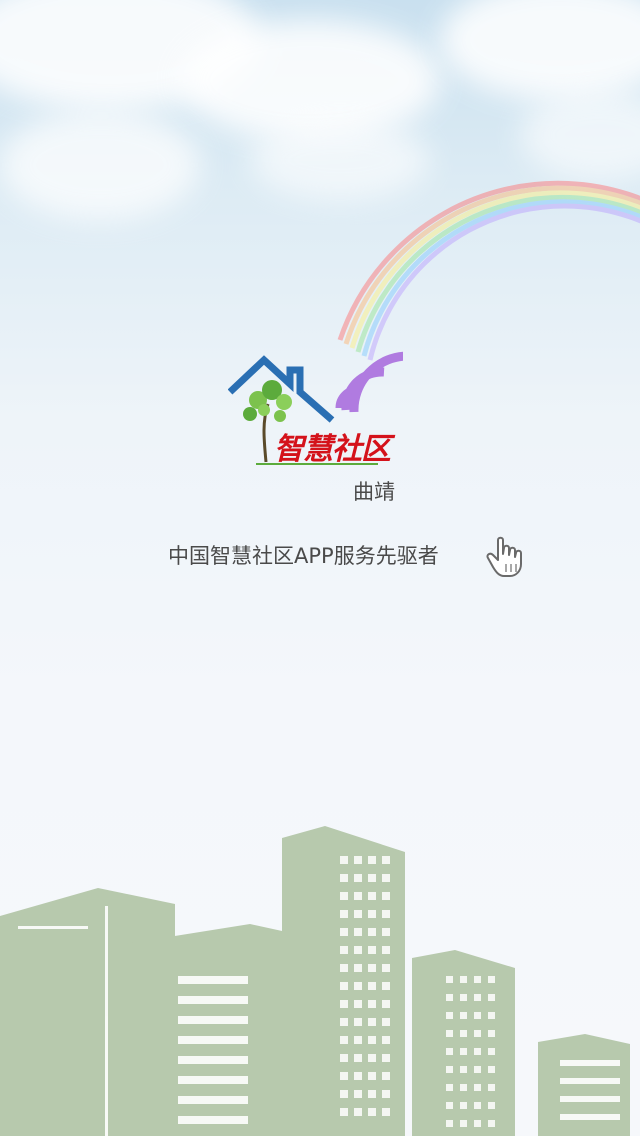 The height and width of the screenshot is (1136, 640). What do you see at coordinates (374, 492) in the screenshot?
I see `city-name: 曲靖` at bounding box center [374, 492].